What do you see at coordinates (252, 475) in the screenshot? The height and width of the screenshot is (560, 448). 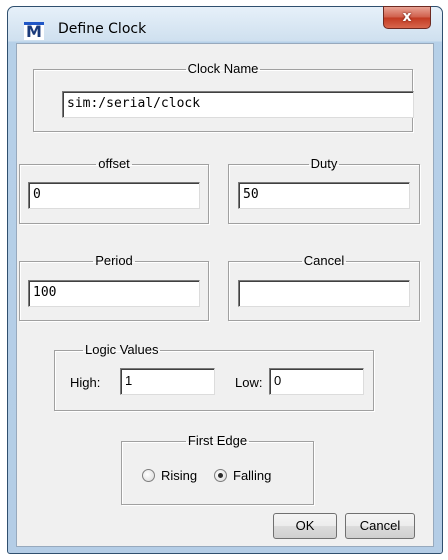 I see `falling-label: Falling` at bounding box center [252, 475].